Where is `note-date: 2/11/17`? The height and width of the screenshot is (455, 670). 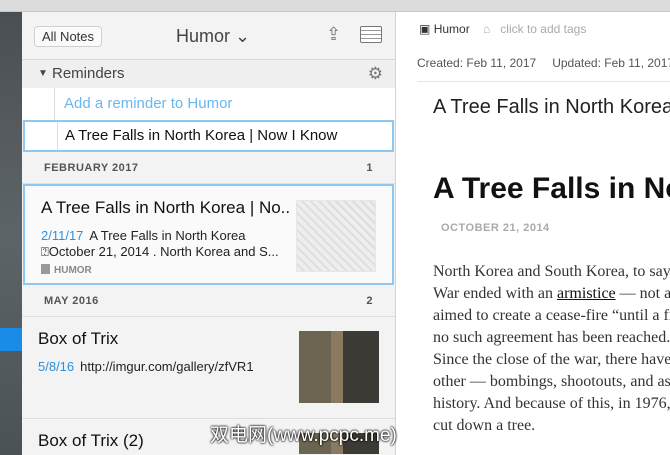 note-date: 2/11/17 is located at coordinates (62, 235).